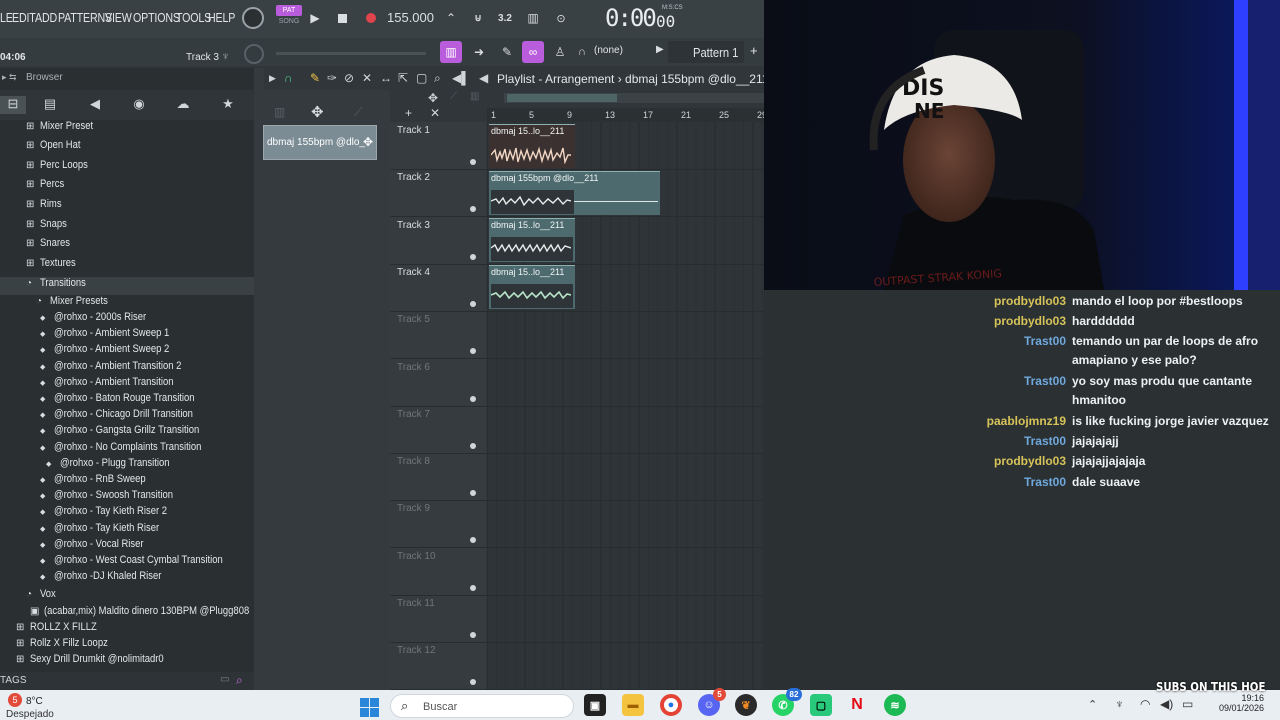  What do you see at coordinates (416, 603) in the screenshot?
I see `track-name: Track 11` at bounding box center [416, 603].